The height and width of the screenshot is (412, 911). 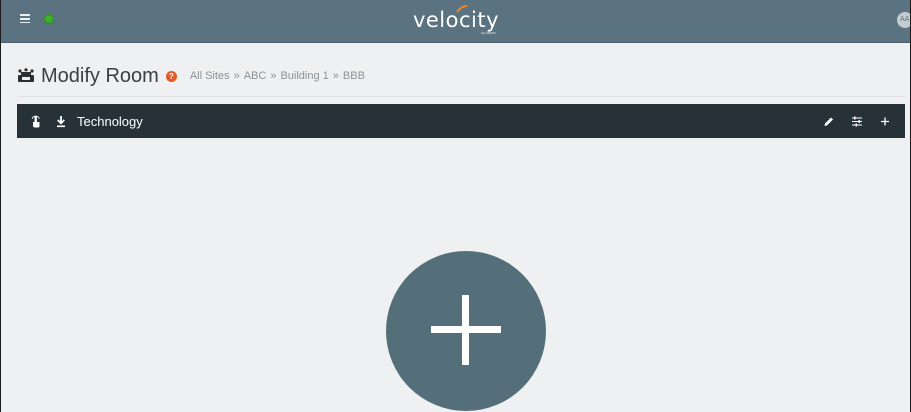 I want to click on globe-status-icon, so click(x=49, y=19).